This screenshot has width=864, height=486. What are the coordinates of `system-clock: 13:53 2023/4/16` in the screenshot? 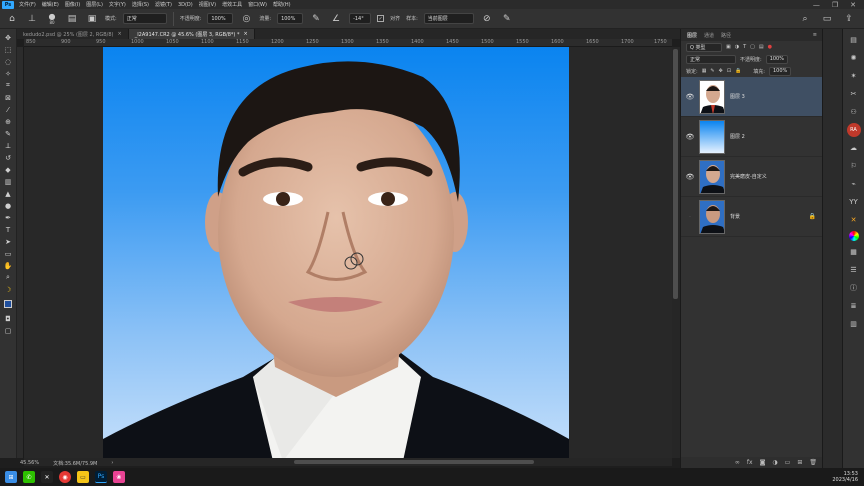 It's located at (848, 477).